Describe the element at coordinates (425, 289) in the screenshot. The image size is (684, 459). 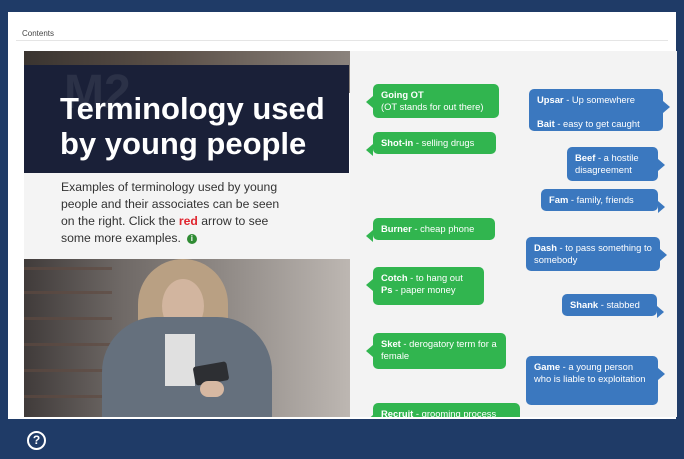
I see `term-definition: - paper money` at that location.